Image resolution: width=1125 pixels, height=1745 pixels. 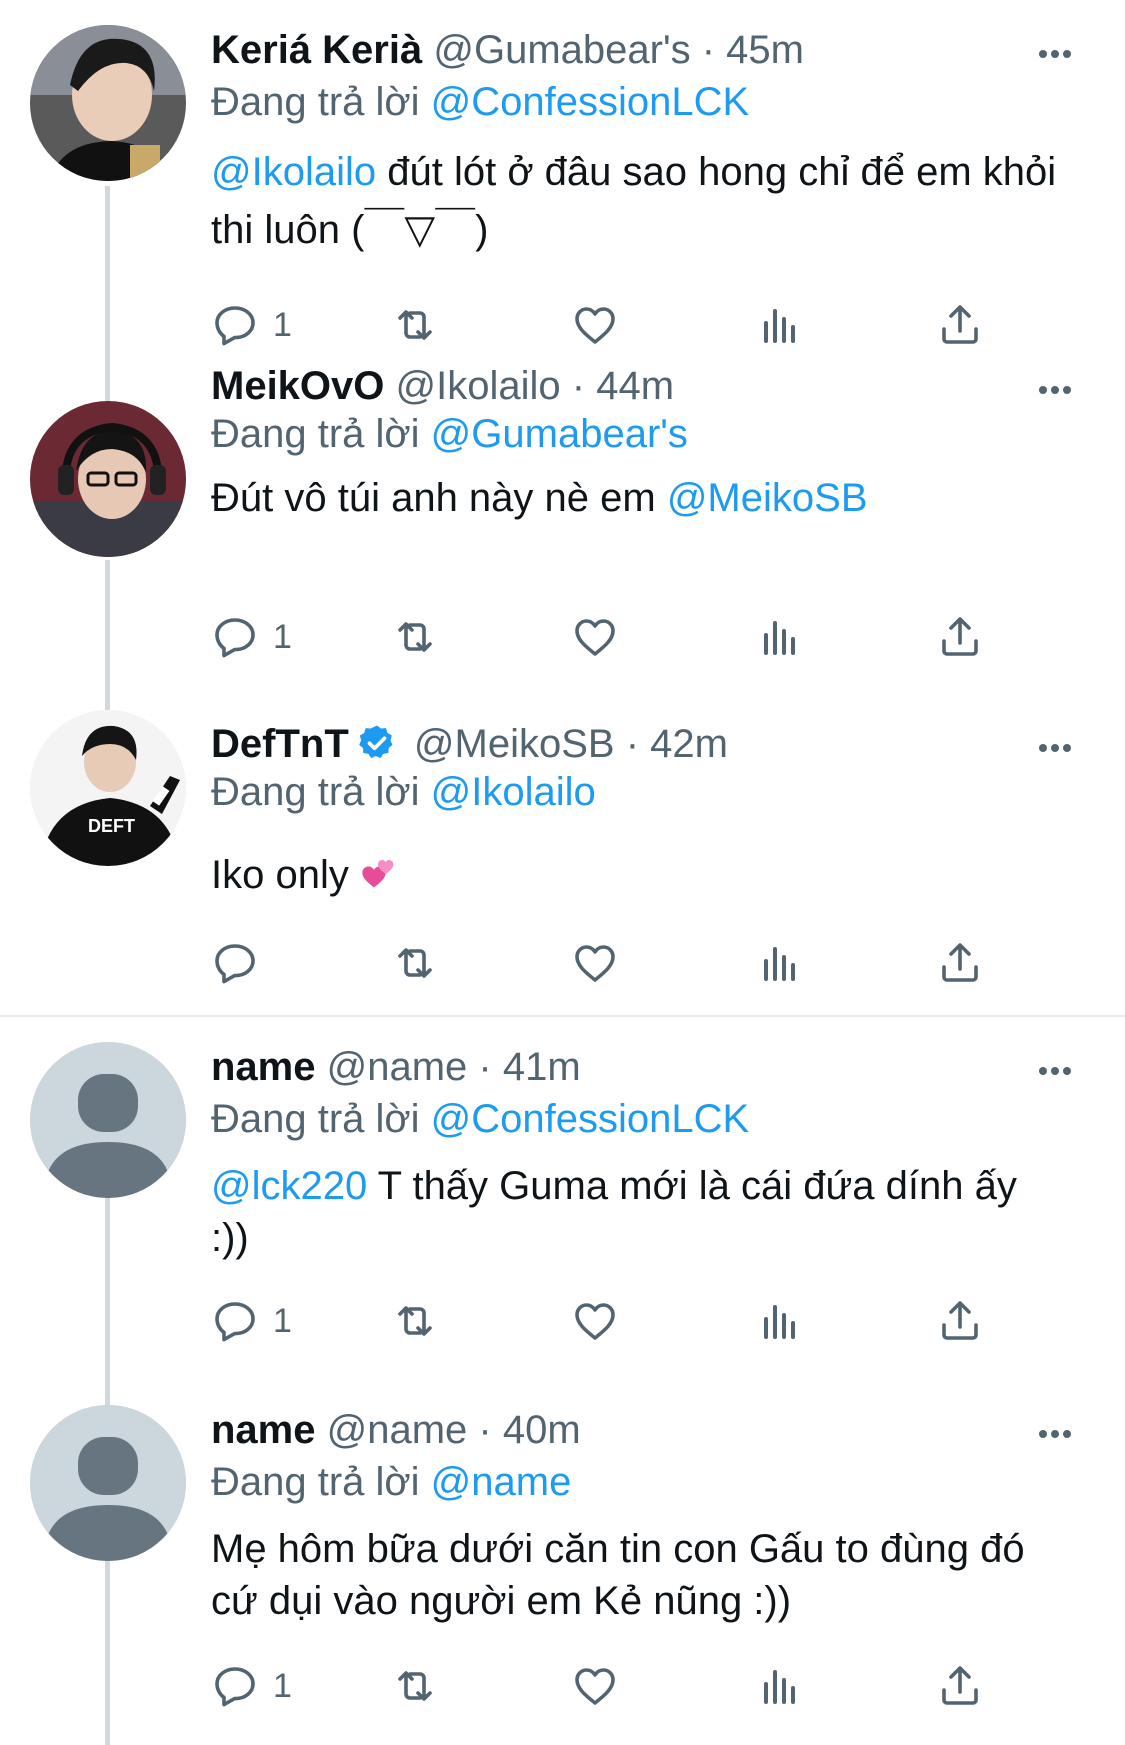 I want to click on timestamp: 44m, so click(x=635, y=386).